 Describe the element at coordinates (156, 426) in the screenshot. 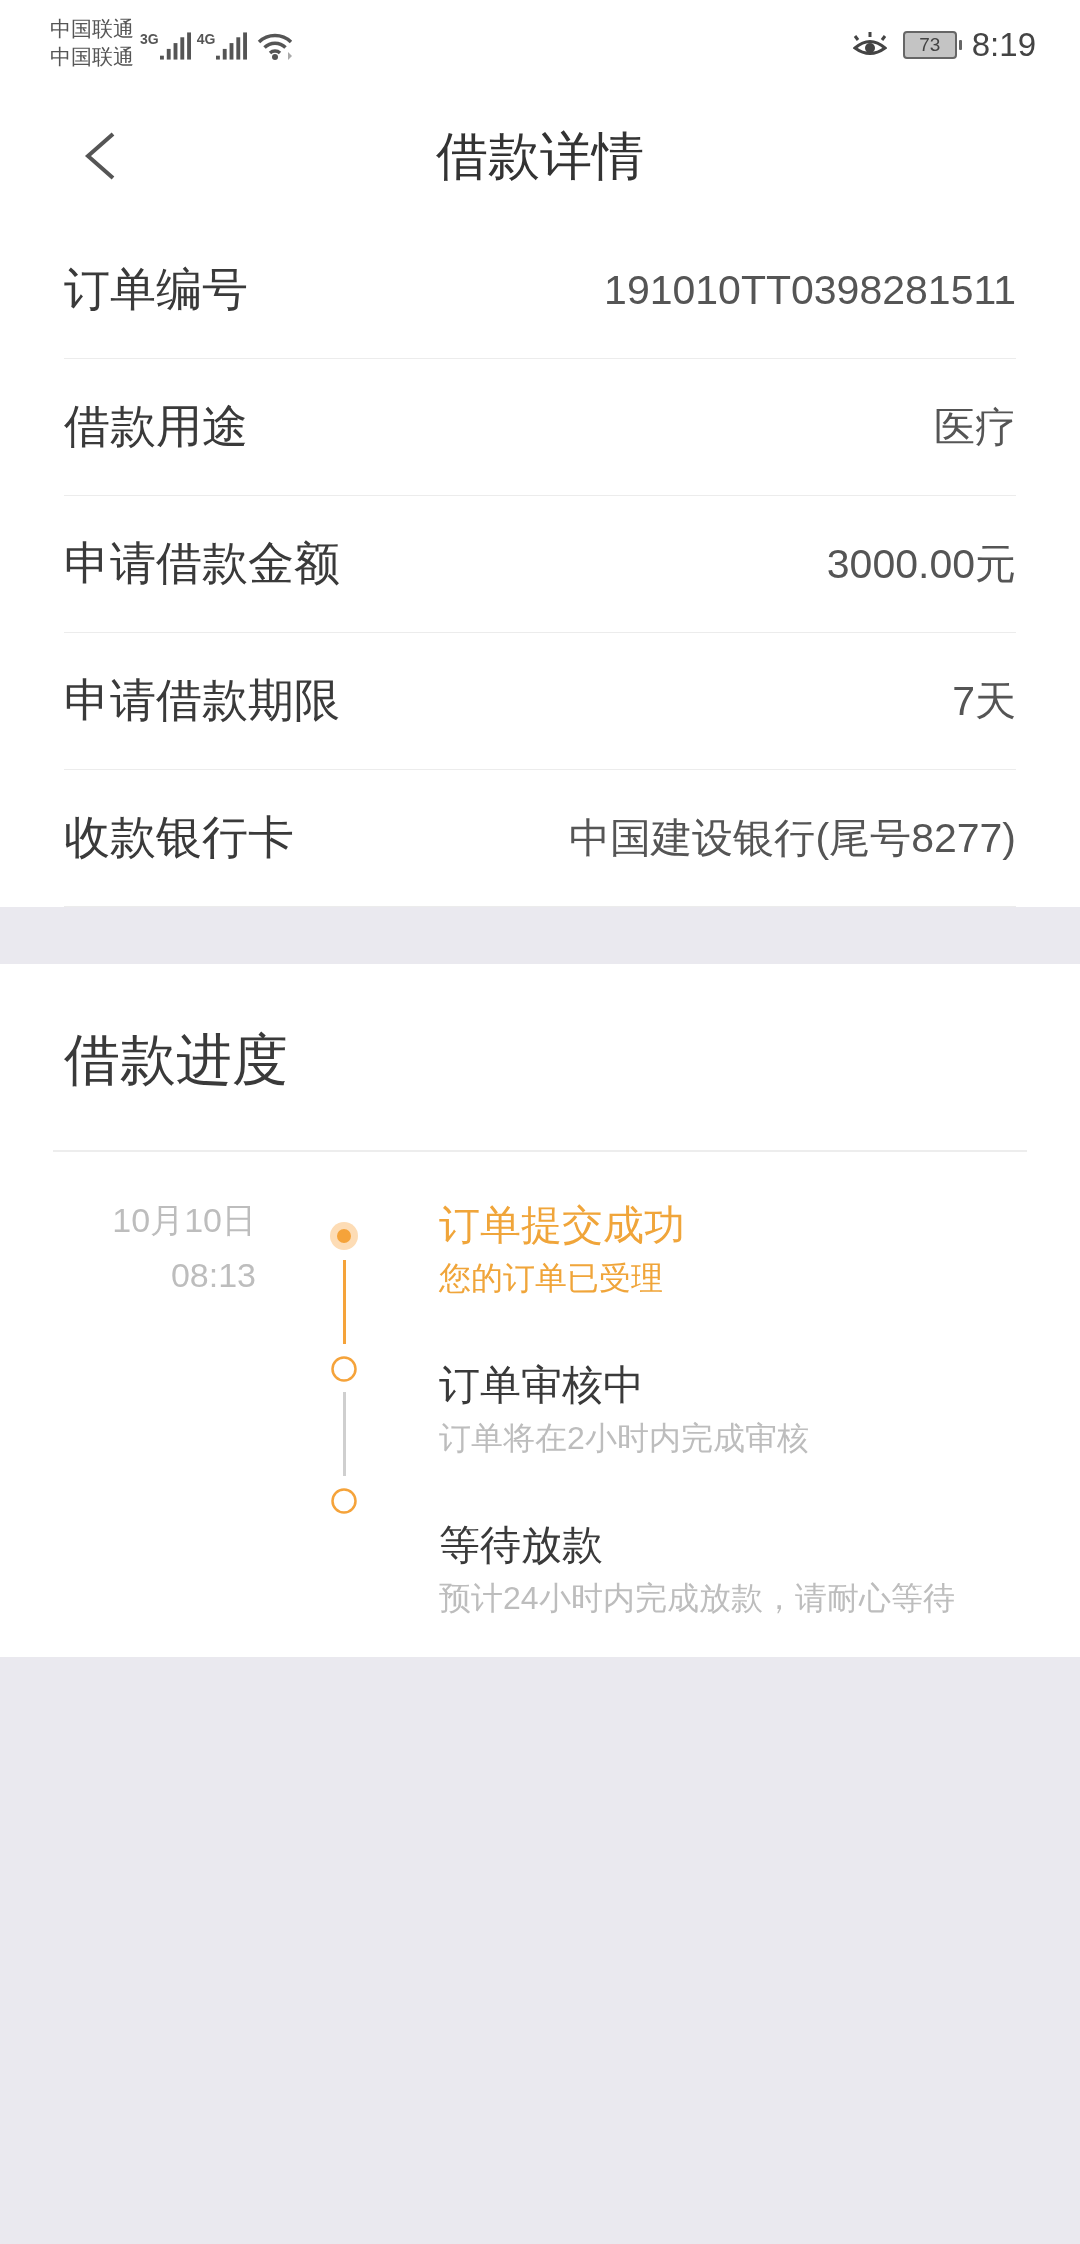

I see `detail-label: 借款用途` at that location.